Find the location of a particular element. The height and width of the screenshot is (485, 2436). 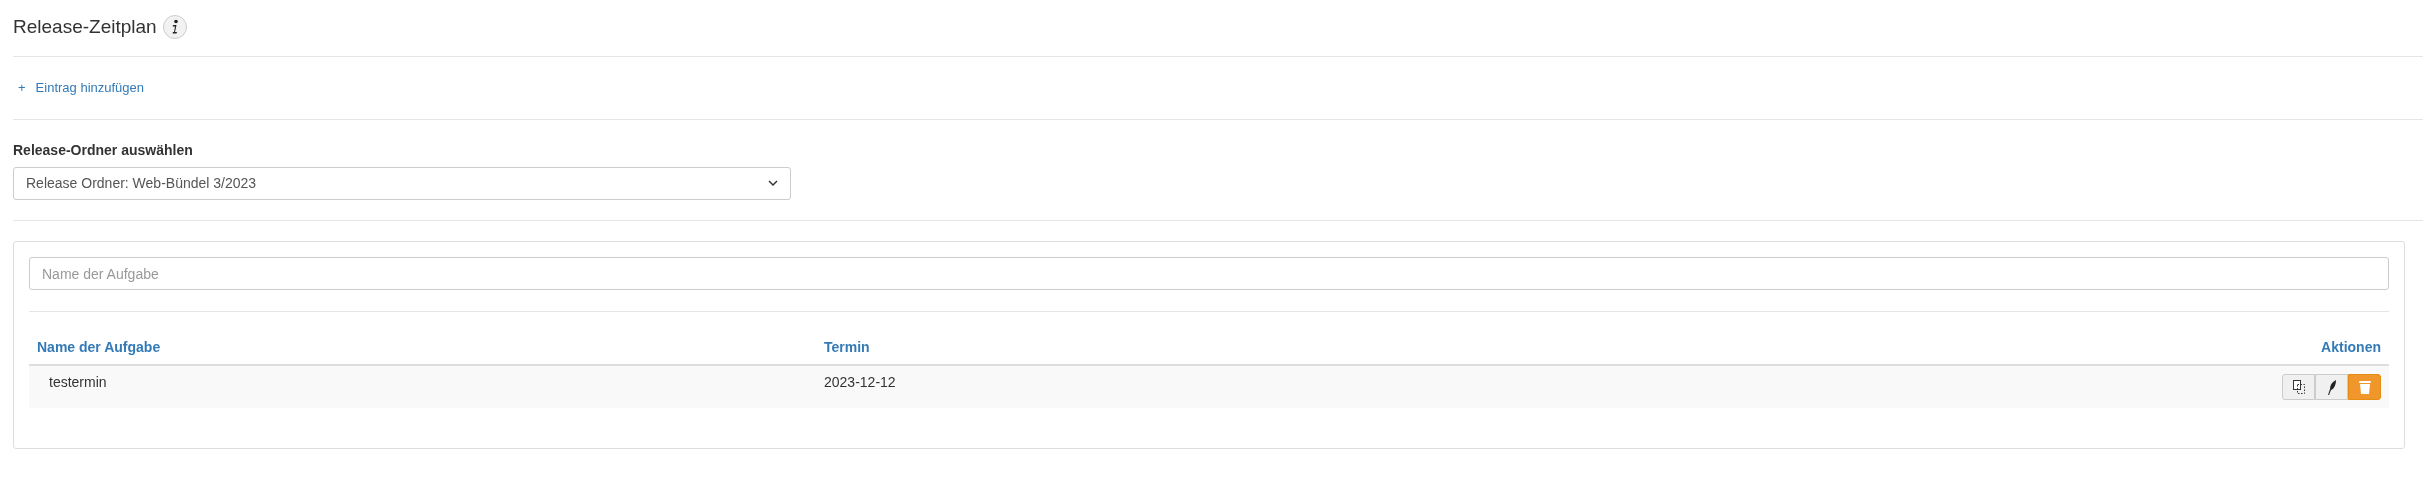

table-cell-text: 2023-12-12 is located at coordinates (860, 382).